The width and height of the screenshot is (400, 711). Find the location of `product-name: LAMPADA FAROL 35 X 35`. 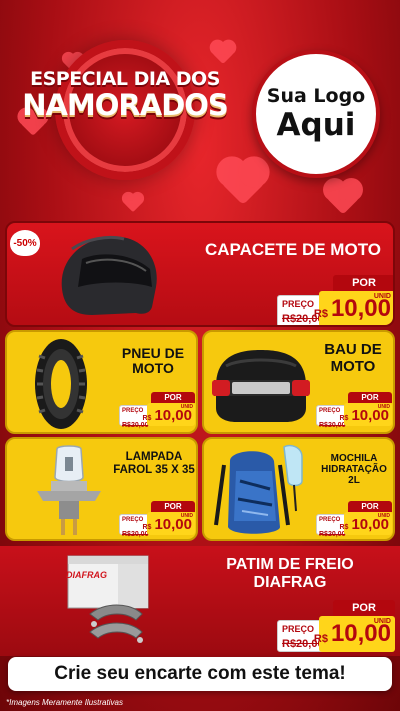

product-name: LAMPADA FAROL 35 X 35 is located at coordinates (154, 463).